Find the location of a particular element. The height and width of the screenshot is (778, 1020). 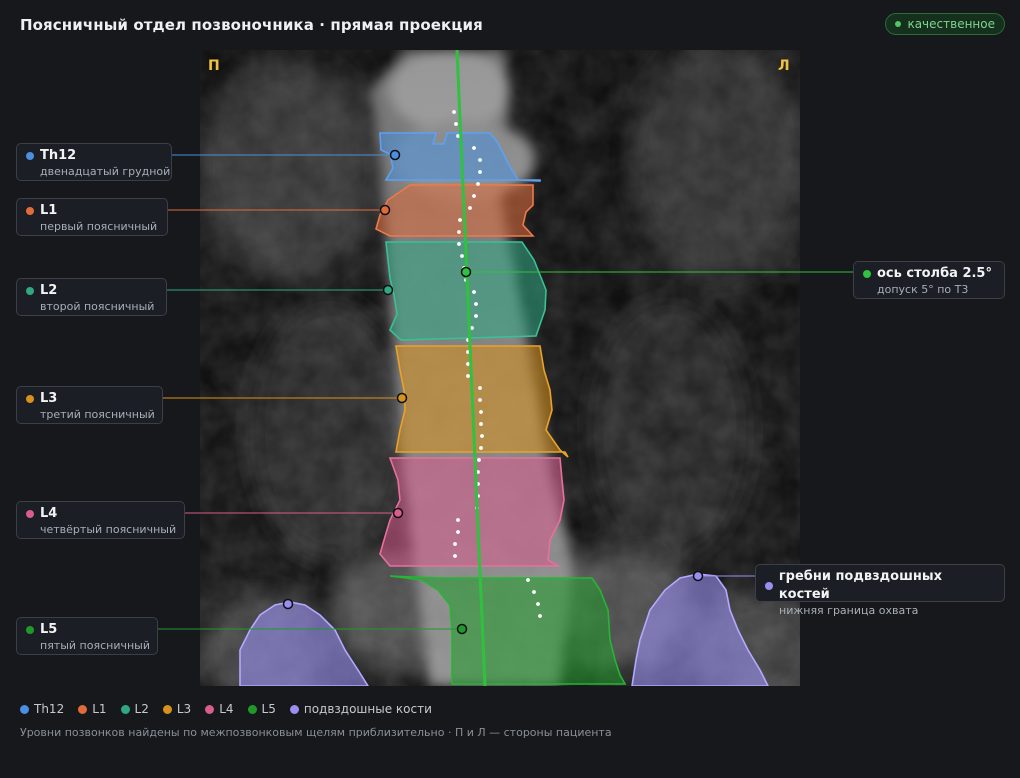

legend-item-th12: Th12 is located at coordinates (42, 709).